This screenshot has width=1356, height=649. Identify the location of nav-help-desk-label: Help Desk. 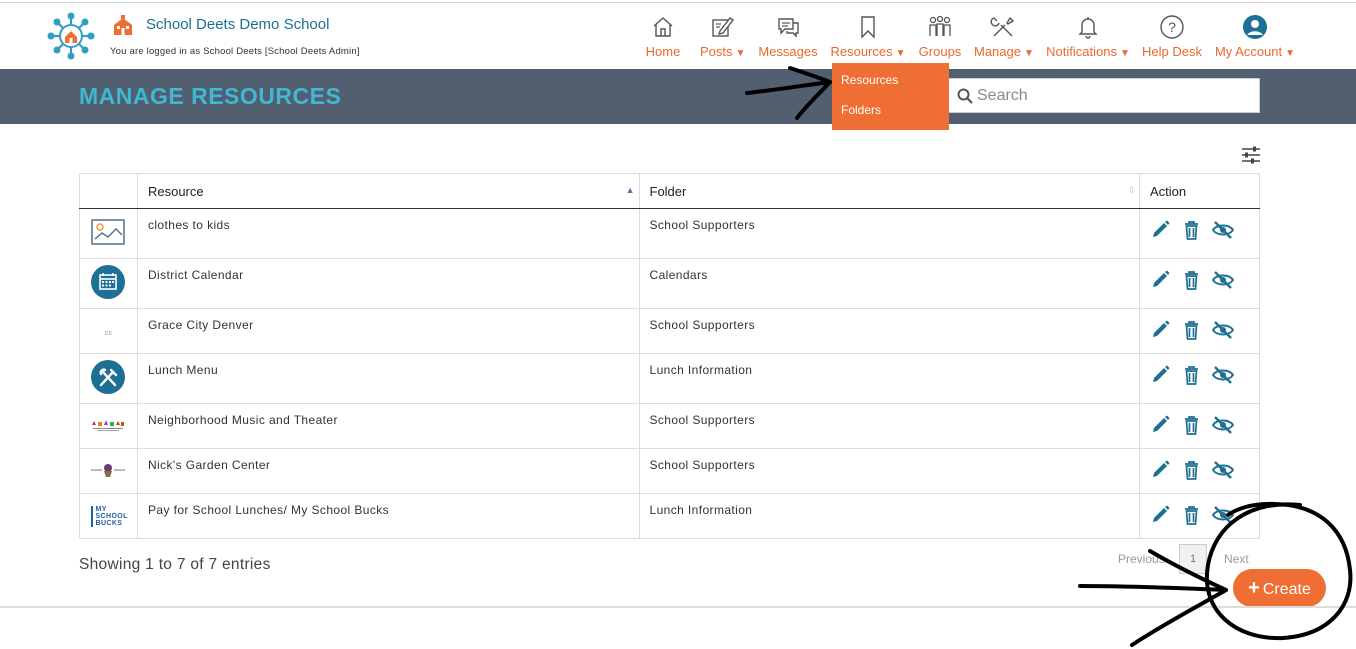
(1172, 51).